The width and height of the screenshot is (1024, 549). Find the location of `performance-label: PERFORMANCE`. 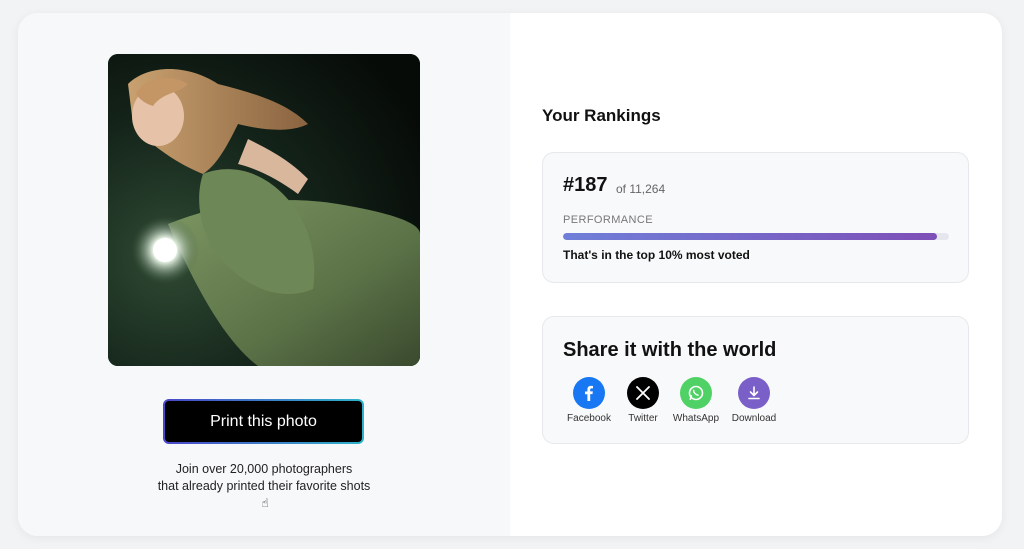

performance-label: PERFORMANCE is located at coordinates (608, 220).